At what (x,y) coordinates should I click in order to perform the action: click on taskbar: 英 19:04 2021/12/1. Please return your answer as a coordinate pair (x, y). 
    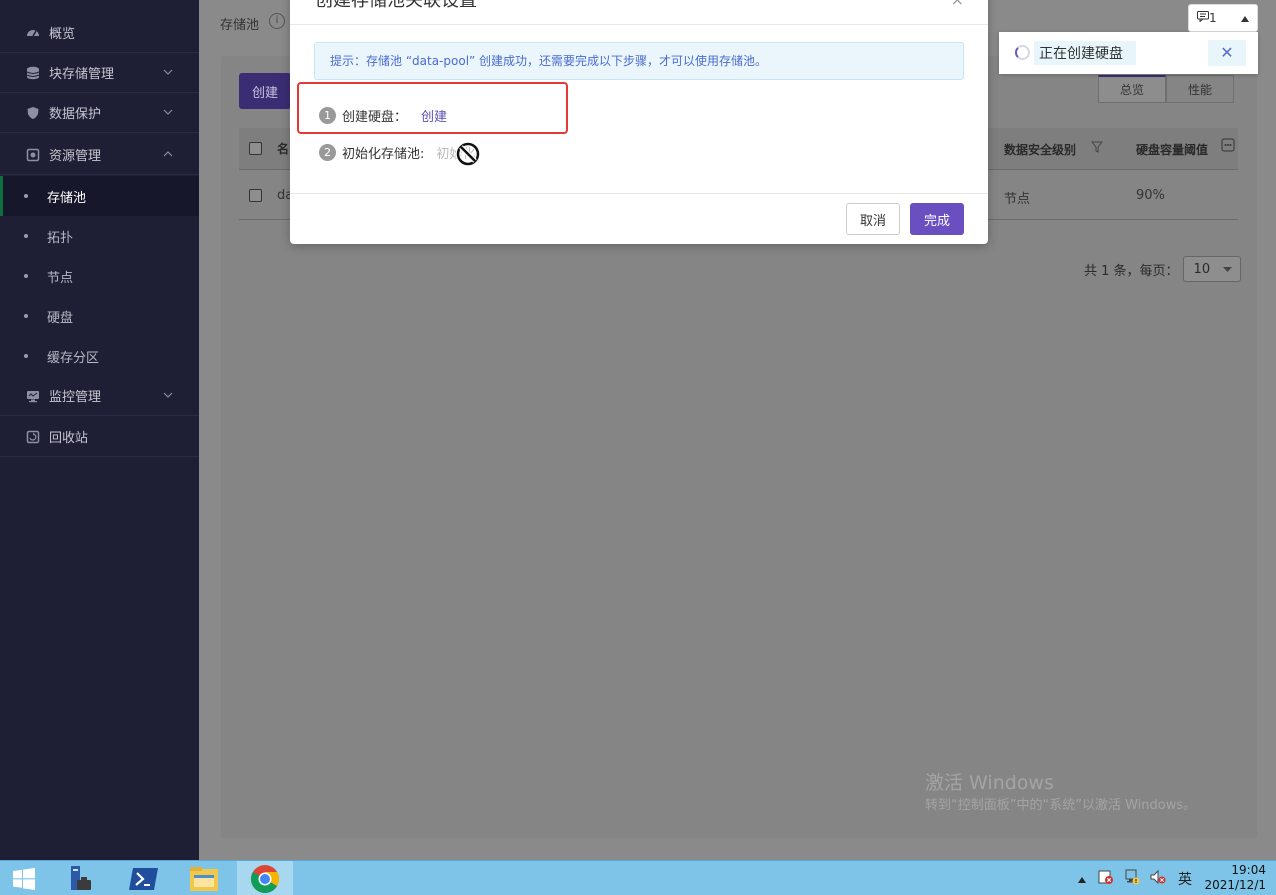
    Looking at the image, I should click on (638, 877).